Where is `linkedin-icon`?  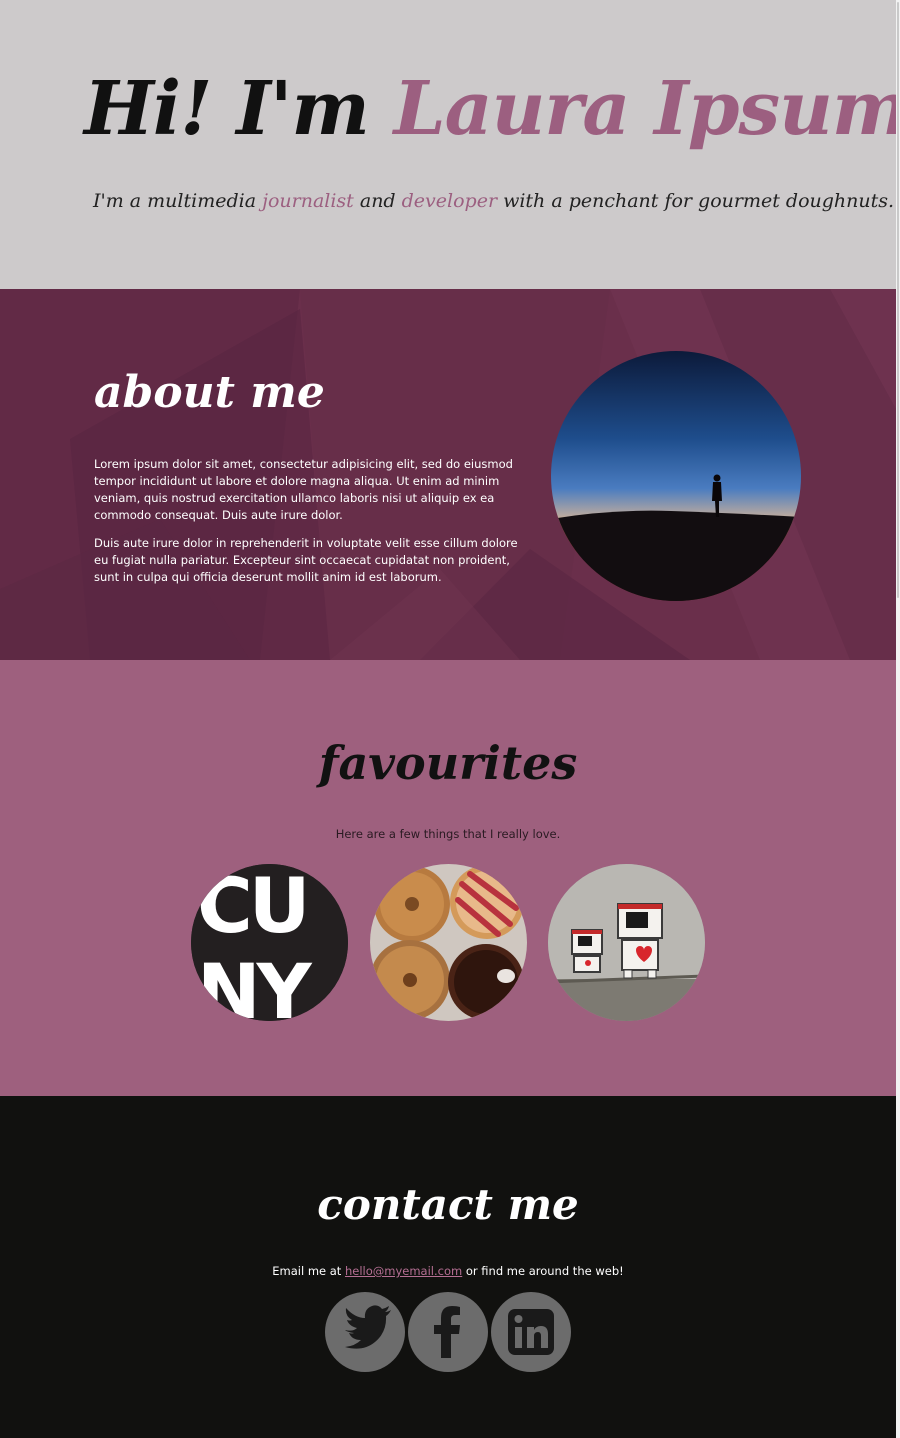 linkedin-icon is located at coordinates (531, 1332).